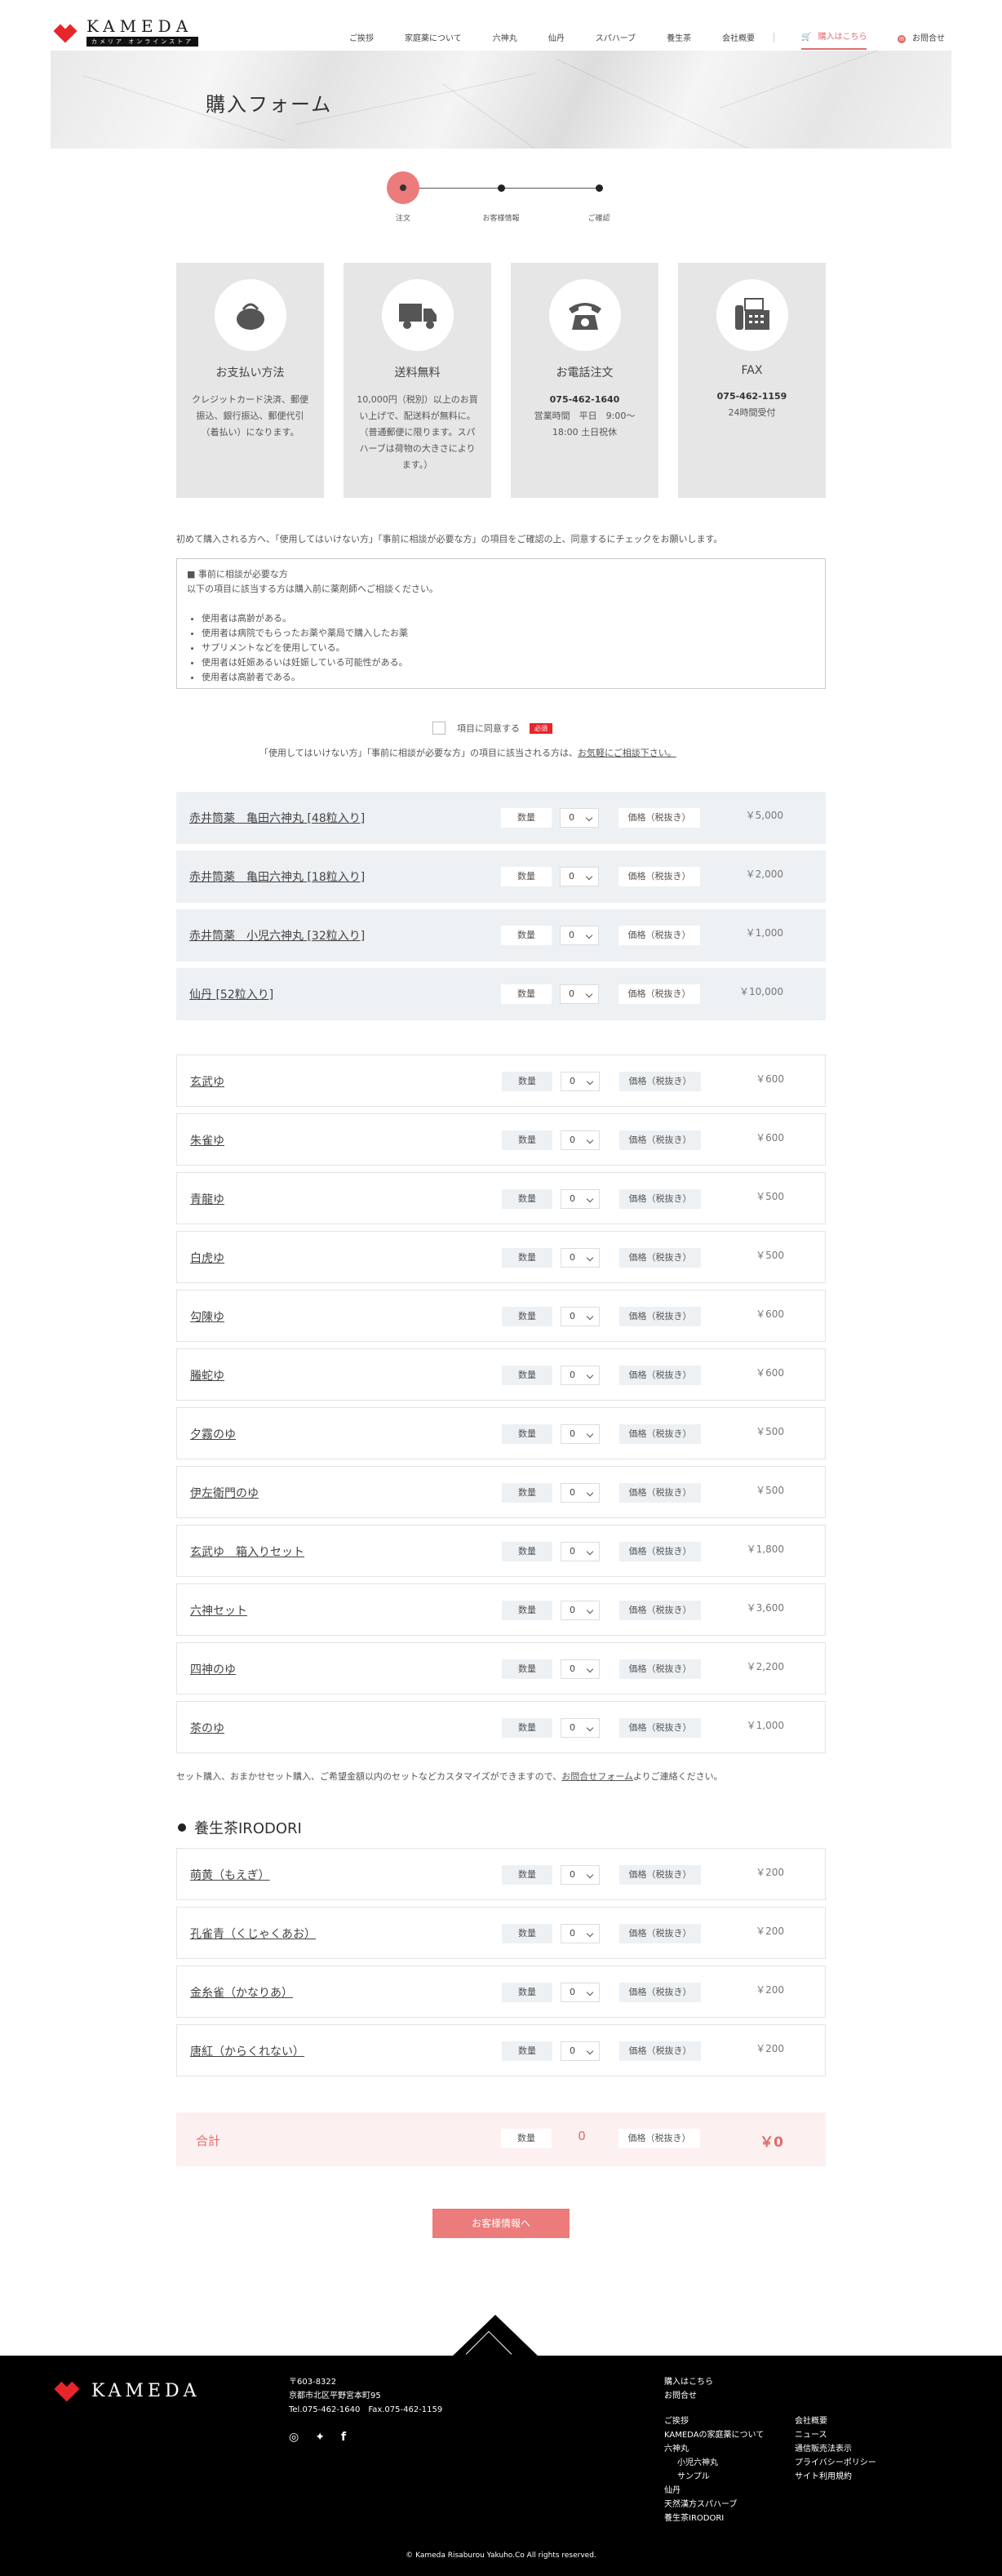 The height and width of the screenshot is (2576, 1002). I want to click on card-title: FAX, so click(752, 370).